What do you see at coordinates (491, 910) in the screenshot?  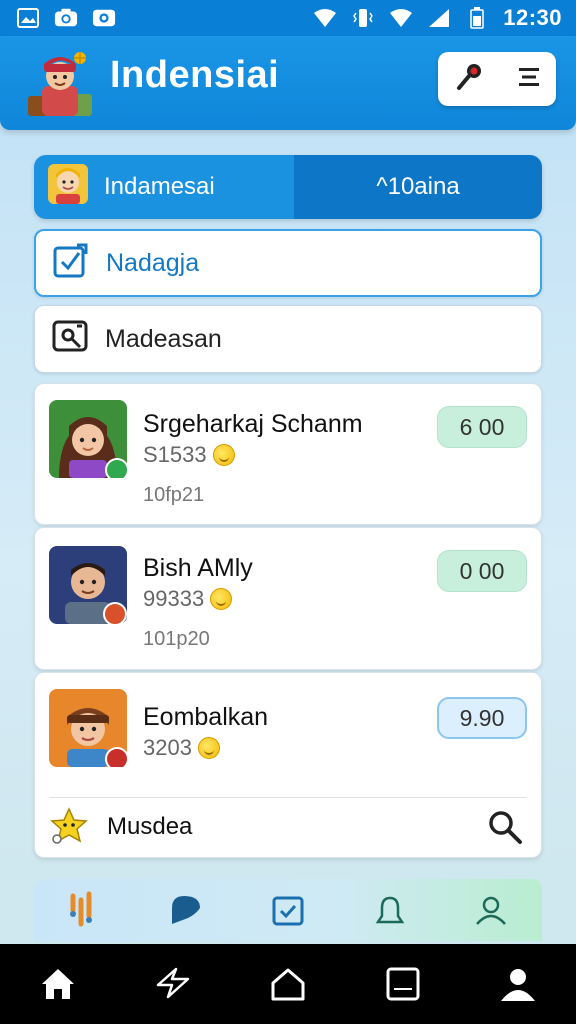 I see `profile-icon` at bounding box center [491, 910].